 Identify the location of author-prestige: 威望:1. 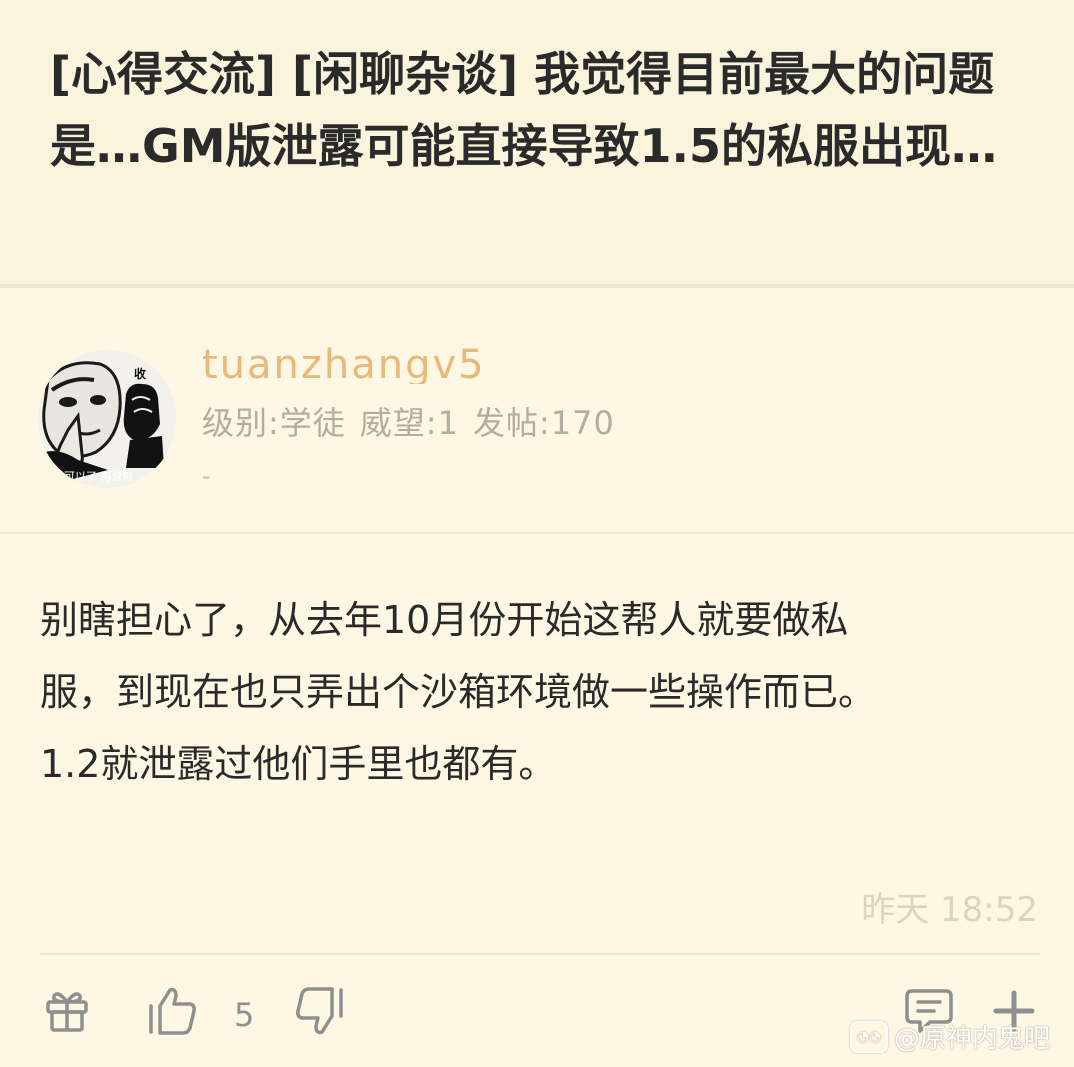
(409, 423).